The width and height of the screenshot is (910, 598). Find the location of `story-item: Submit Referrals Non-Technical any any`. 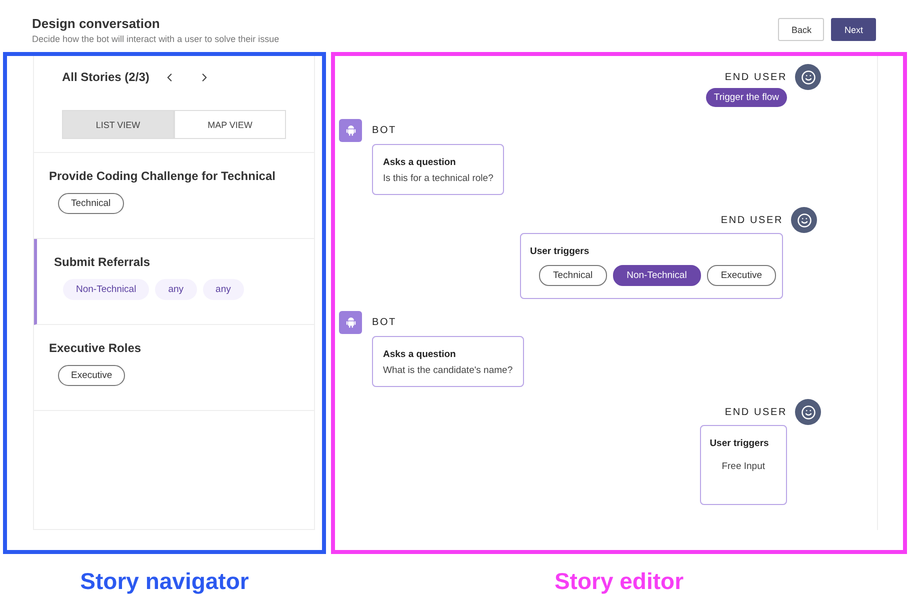

story-item: Submit Referrals Non-Technical any any is located at coordinates (174, 282).